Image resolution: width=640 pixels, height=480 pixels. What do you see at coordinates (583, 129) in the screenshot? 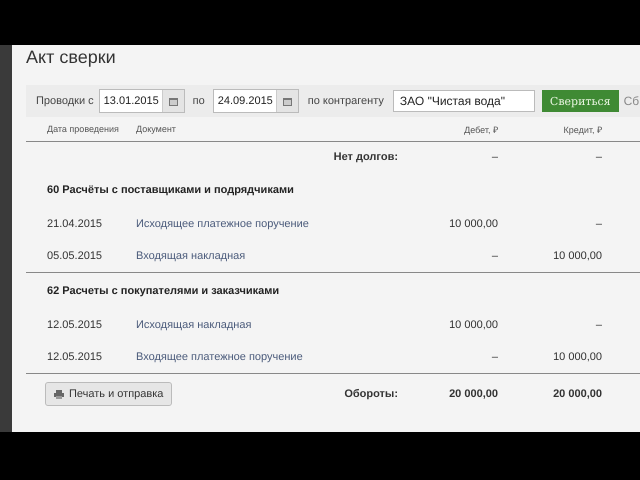
I see `column-header: Кредит, ₽` at bounding box center [583, 129].